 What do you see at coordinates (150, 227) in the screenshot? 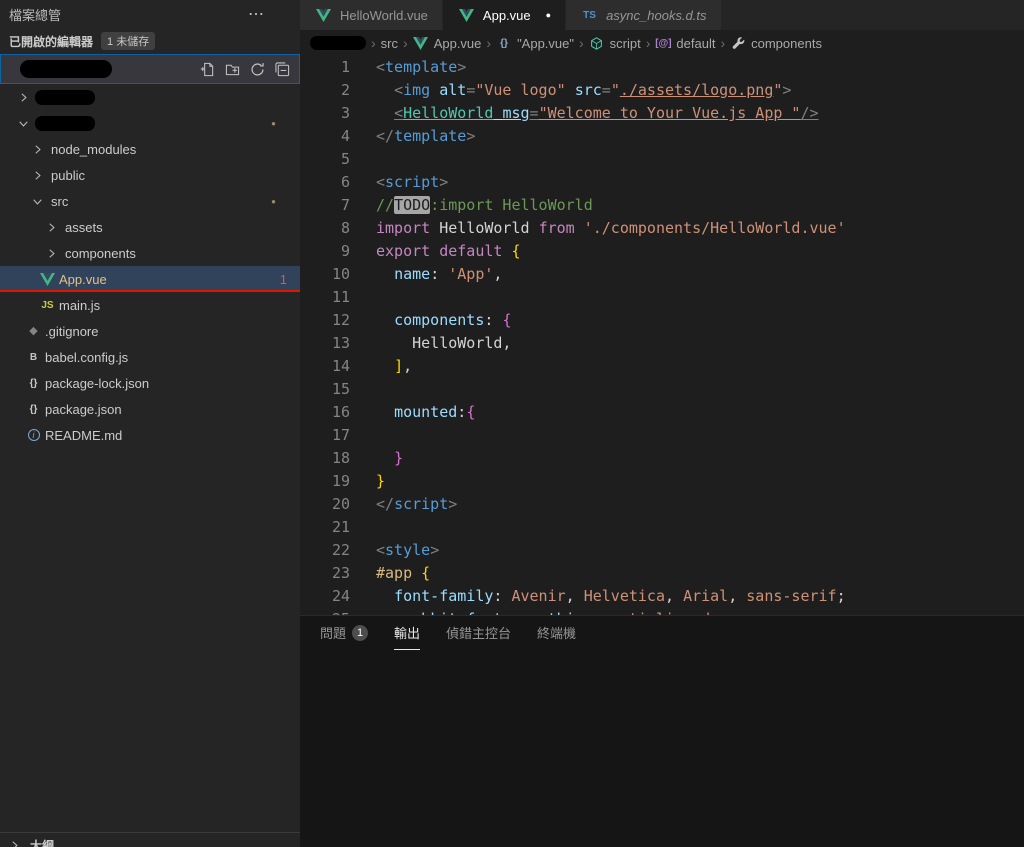
I see `tree-item-assets: assets` at bounding box center [150, 227].